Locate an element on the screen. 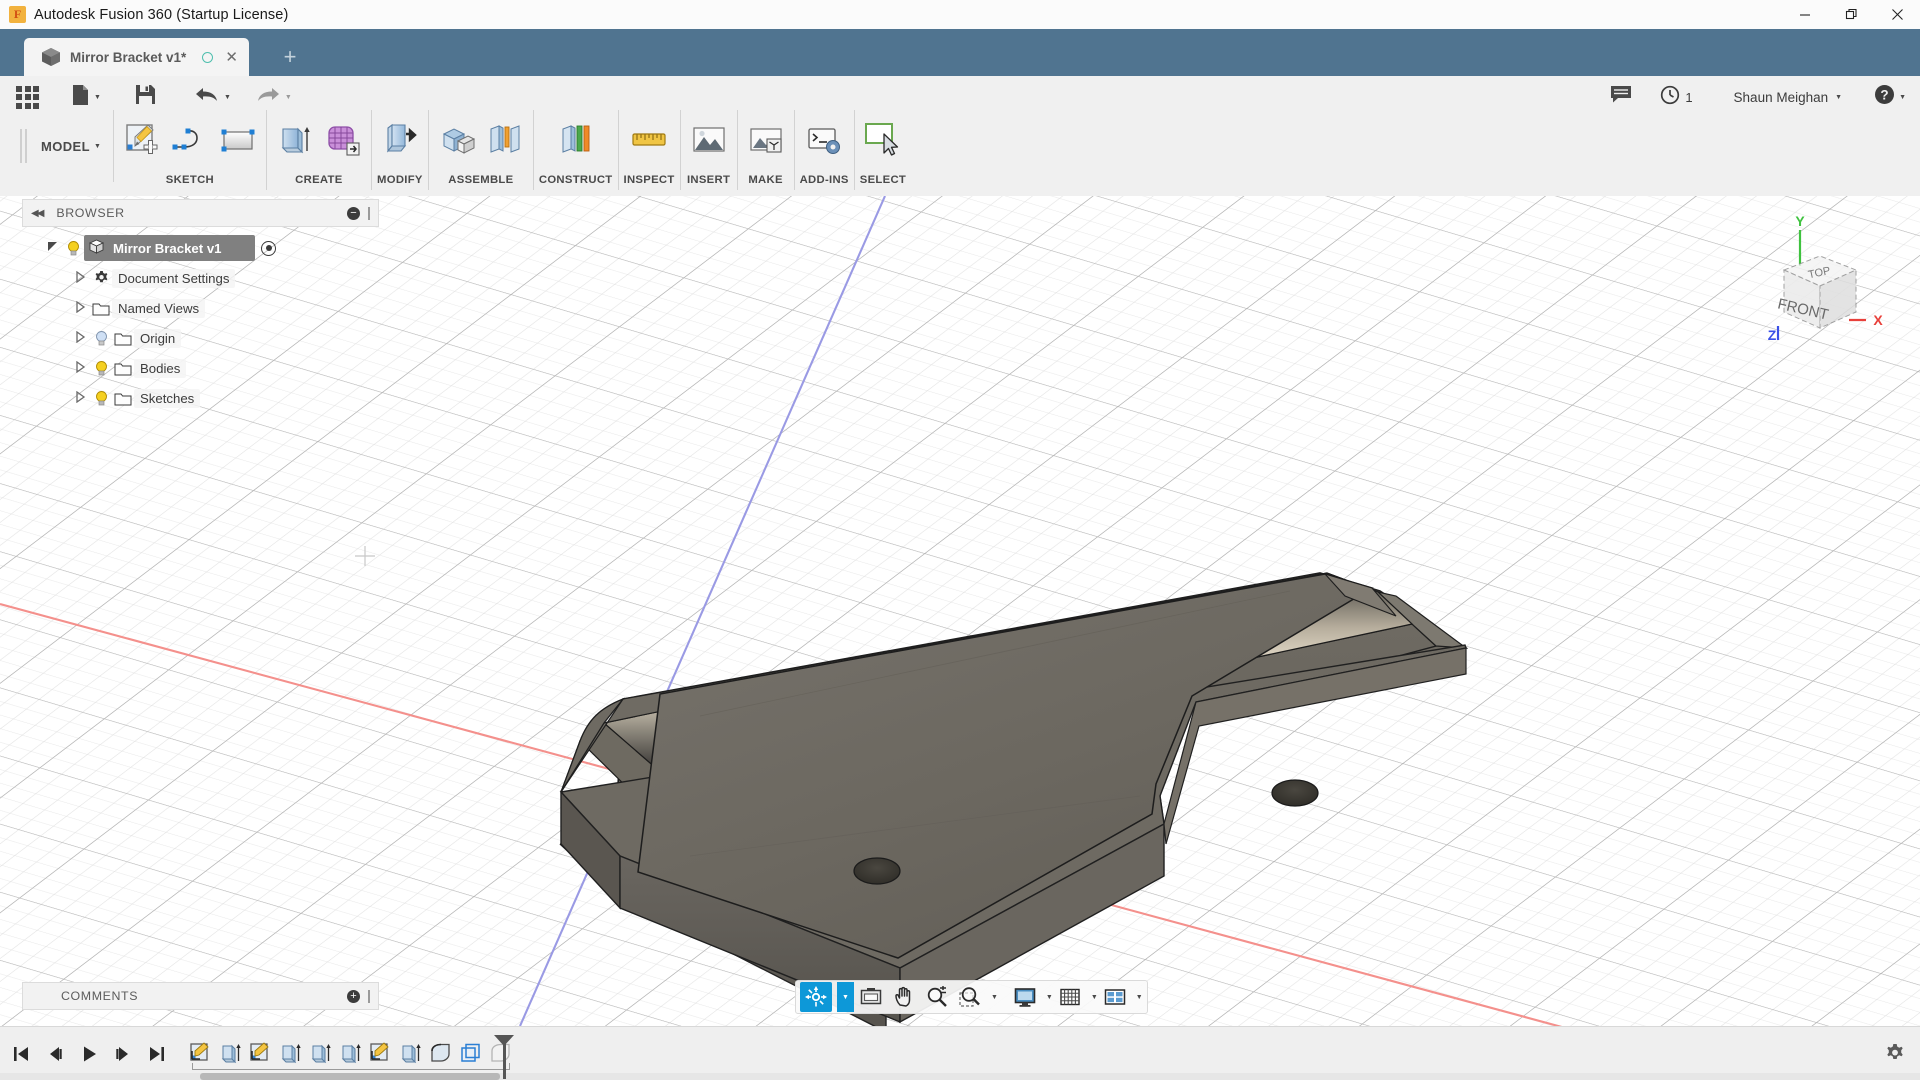 The image size is (1920, 1080). step-forward-button is located at coordinates (123, 1054).